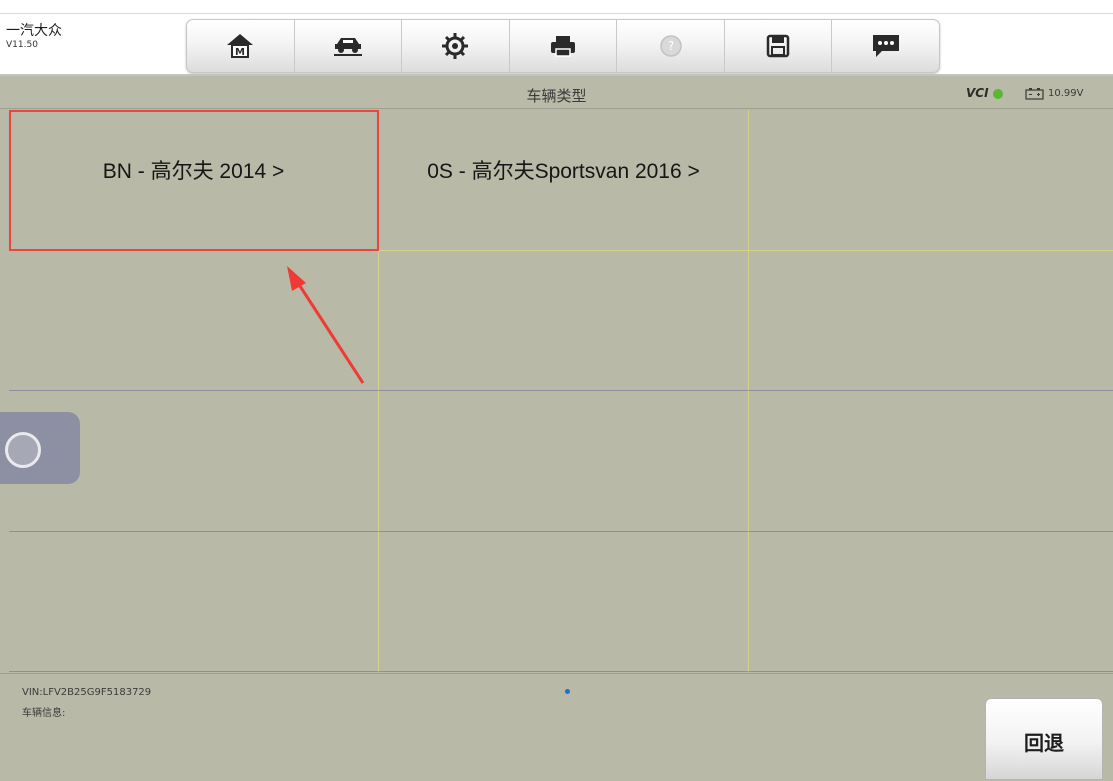 The height and width of the screenshot is (781, 1113). I want to click on floating-assistive-button, so click(40, 448).